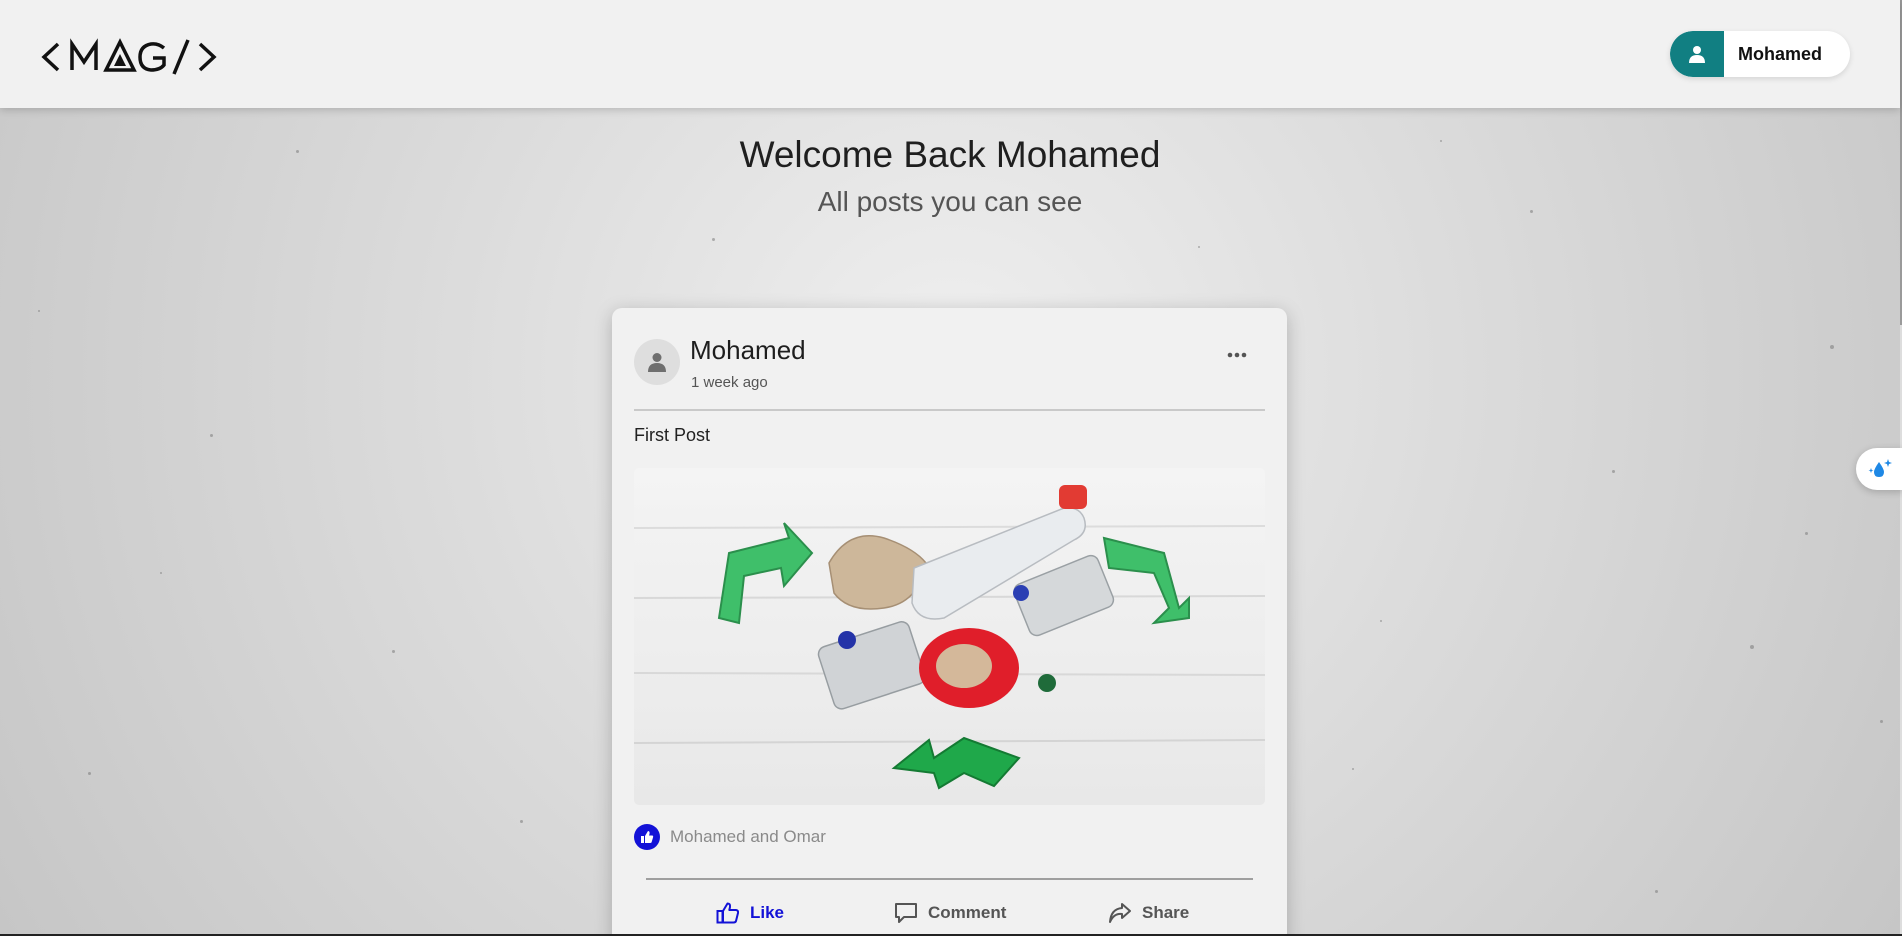 The image size is (1902, 936). I want to click on like-badge, so click(647, 837).